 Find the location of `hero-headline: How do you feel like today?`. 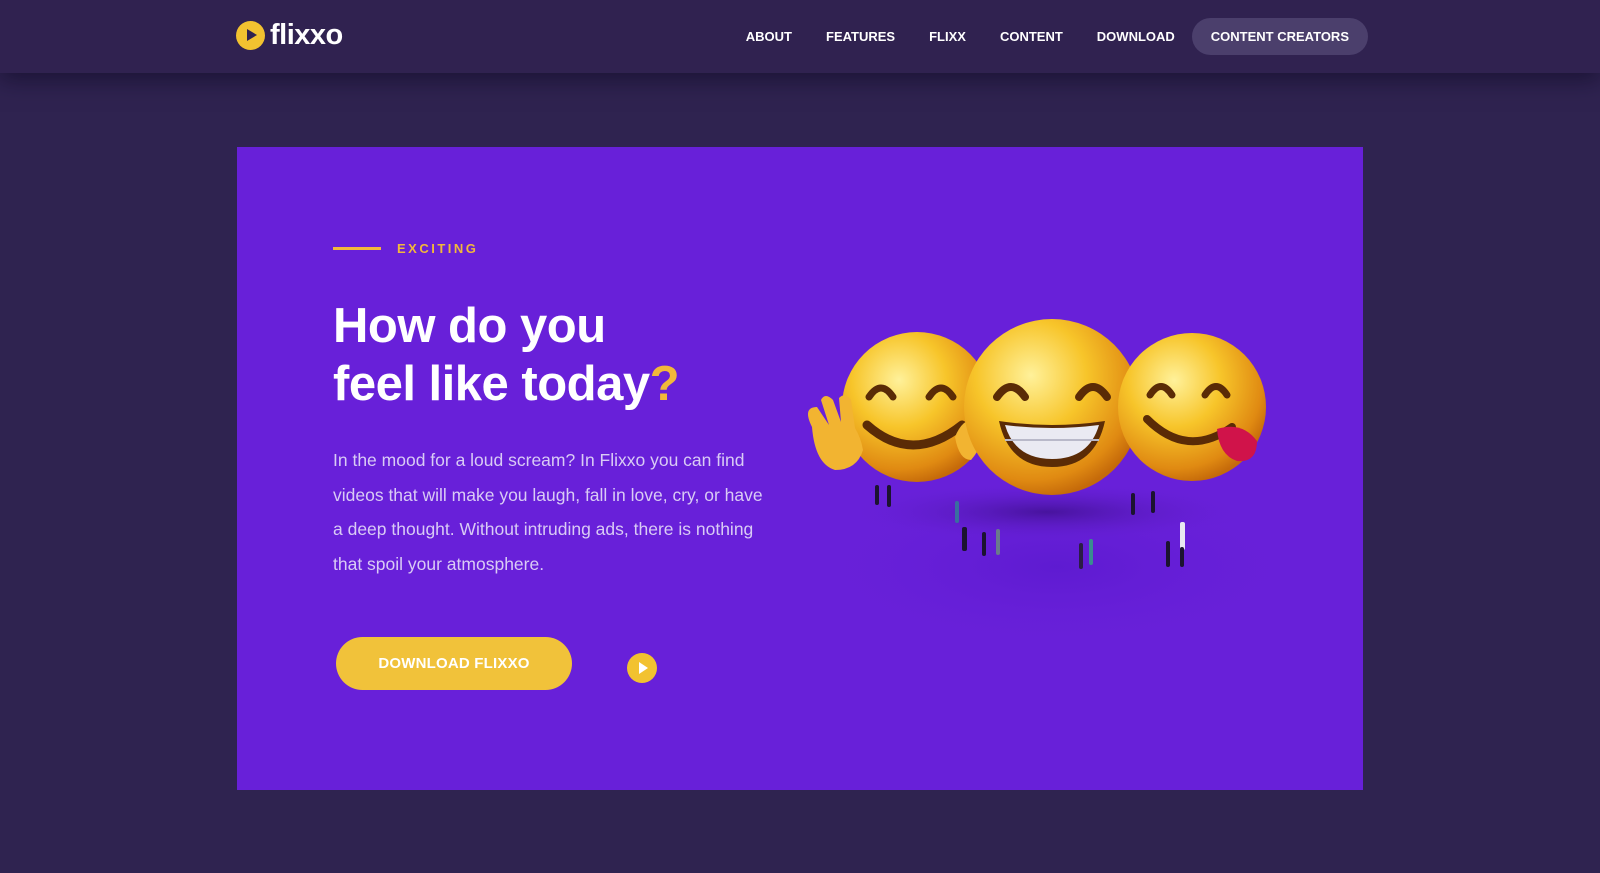

hero-headline: How do you feel like today? is located at coordinates (563, 355).